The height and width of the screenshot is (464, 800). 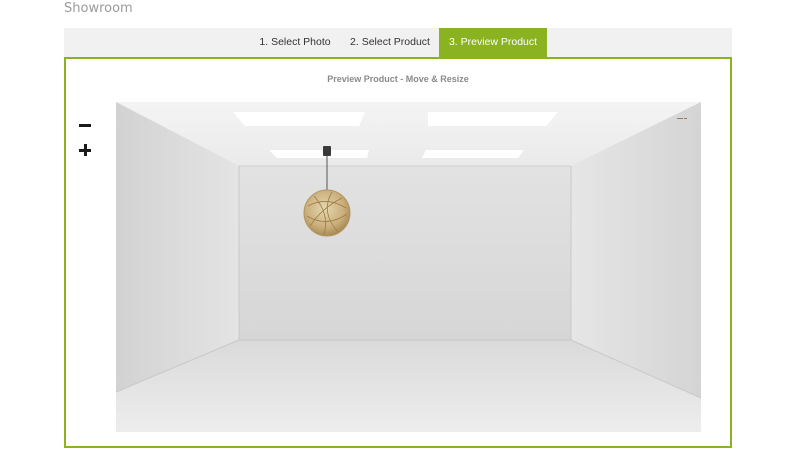 I want to click on zoom-out-button, so click(x=86, y=126).